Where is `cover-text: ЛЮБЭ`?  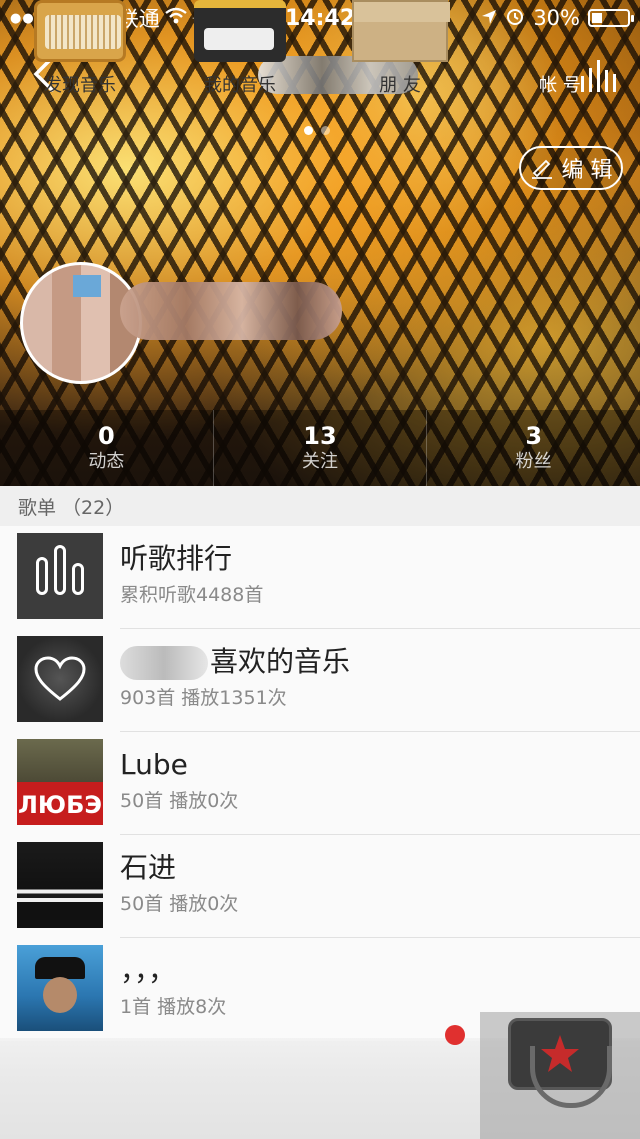
cover-text: ЛЮБЭ is located at coordinates (59, 805).